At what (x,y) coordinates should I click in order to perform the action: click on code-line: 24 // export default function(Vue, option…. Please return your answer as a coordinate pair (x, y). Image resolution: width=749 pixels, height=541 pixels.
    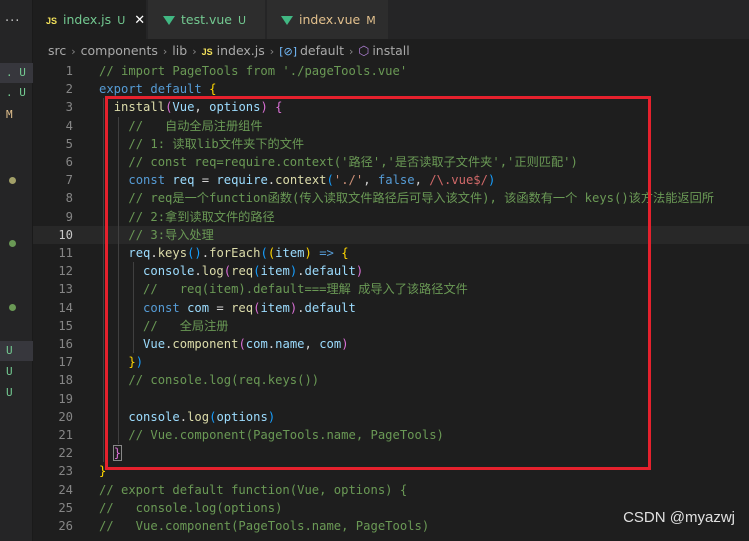
    Looking at the image, I should click on (391, 490).